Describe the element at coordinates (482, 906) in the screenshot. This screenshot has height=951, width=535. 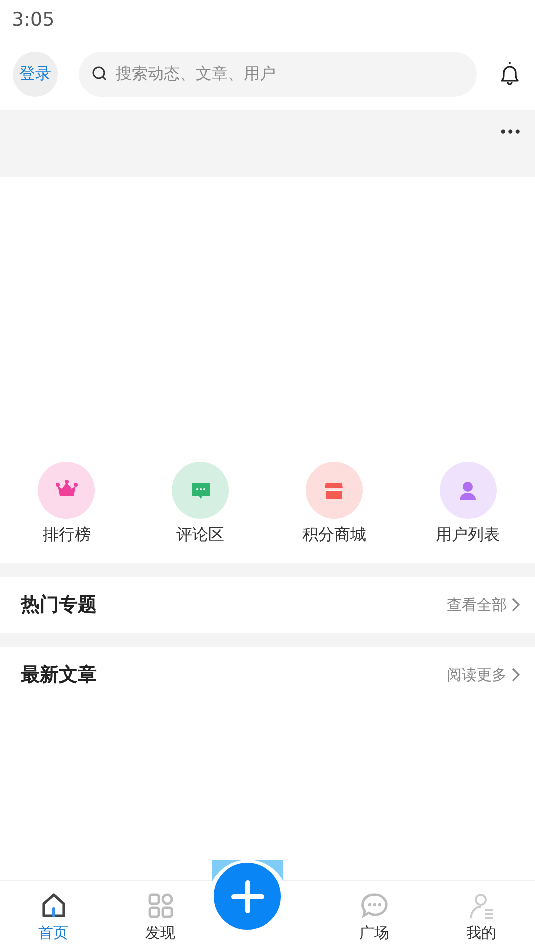
I see `profile-icon` at that location.